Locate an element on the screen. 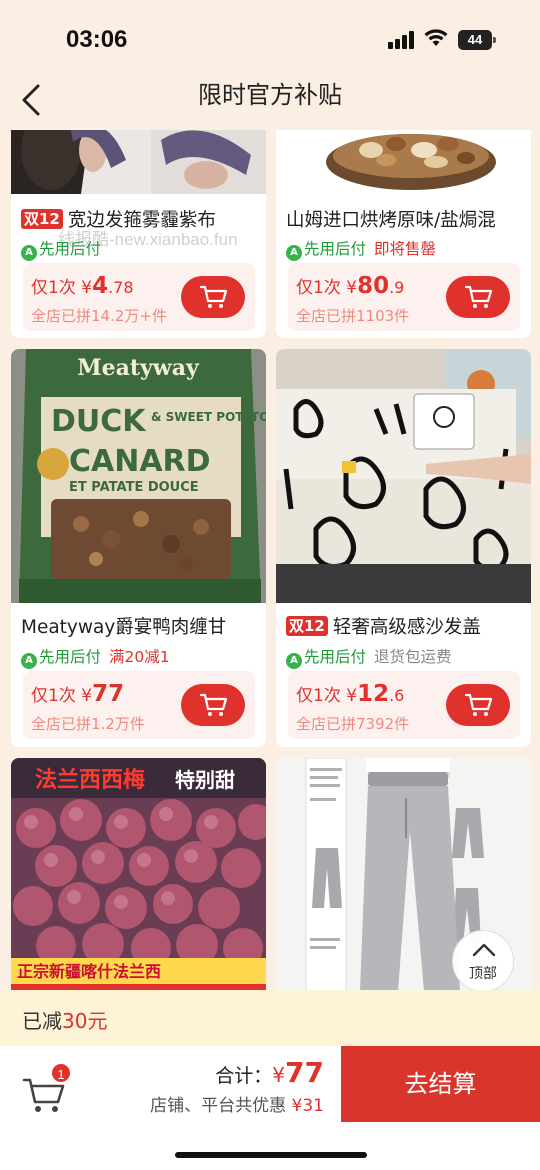 This screenshot has width=540, height=1170. price-box: 仅1次 ¥80.9 全店已拼1103件 is located at coordinates (404, 297).